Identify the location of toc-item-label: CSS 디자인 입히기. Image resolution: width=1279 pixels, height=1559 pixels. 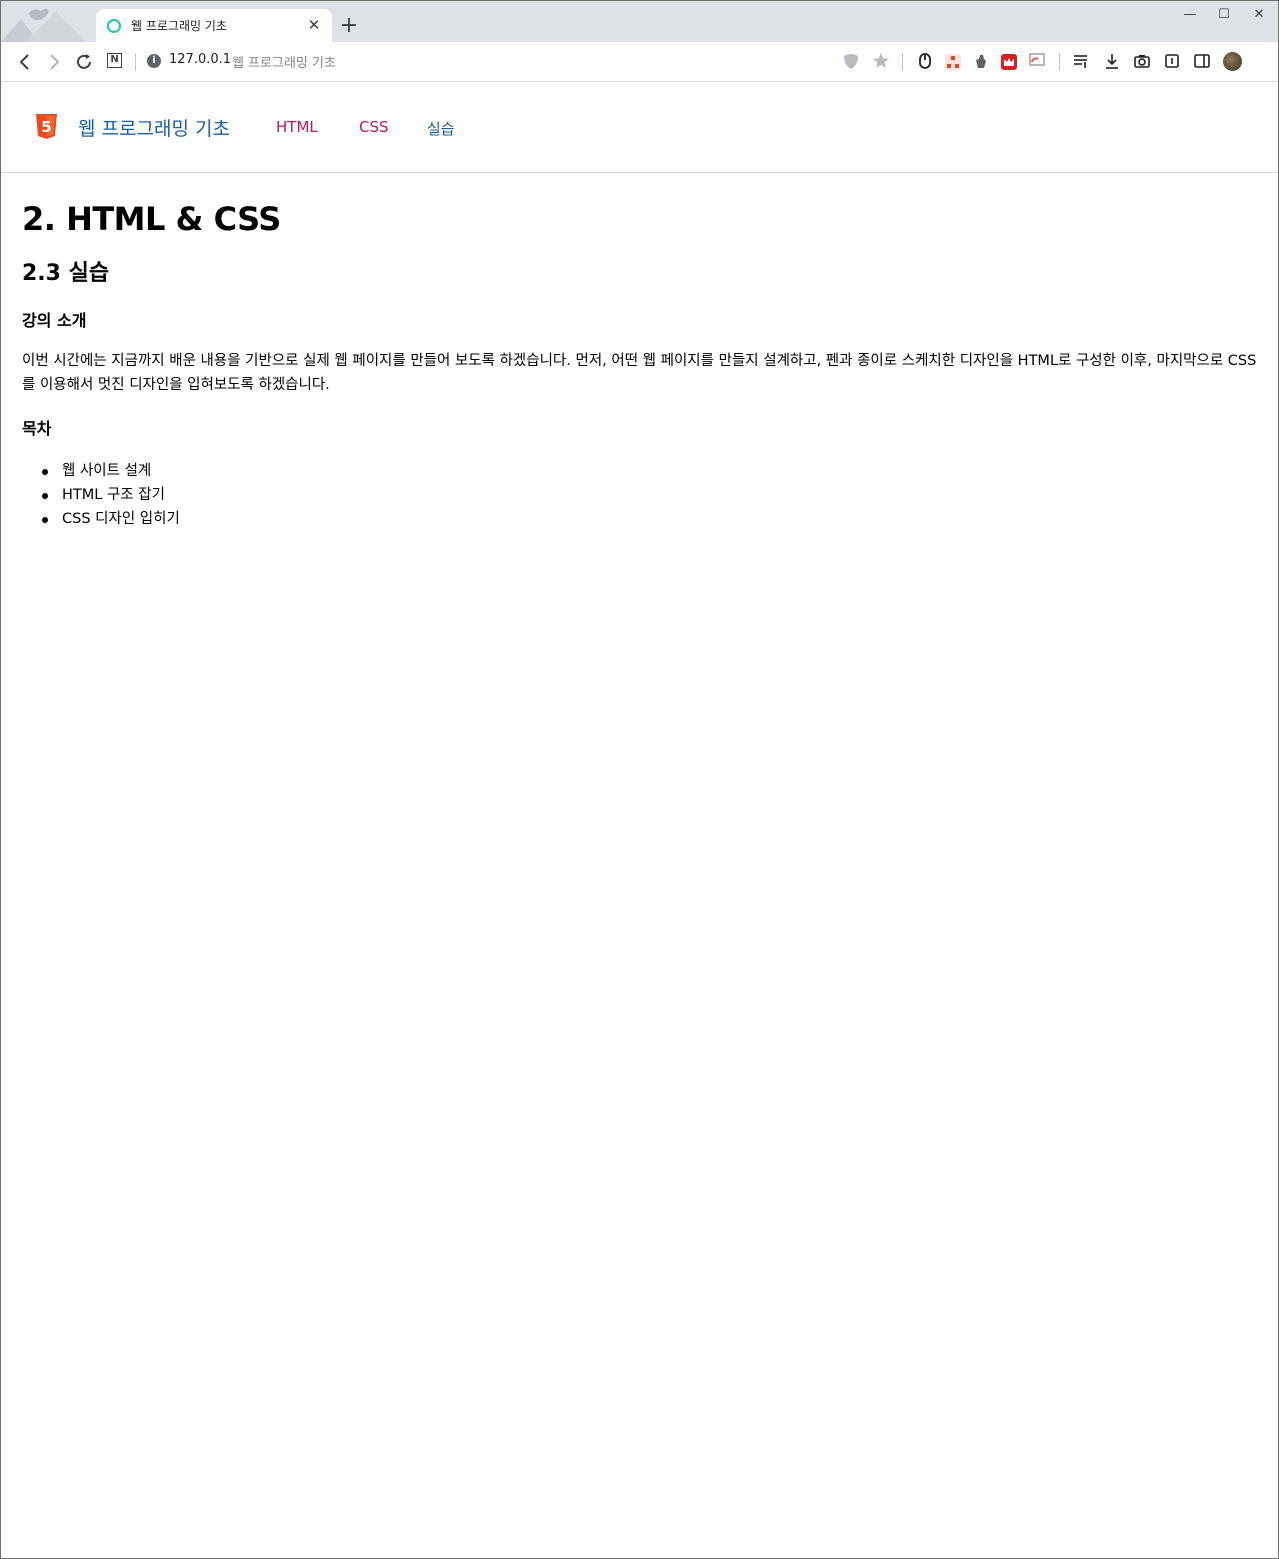
(121, 519).